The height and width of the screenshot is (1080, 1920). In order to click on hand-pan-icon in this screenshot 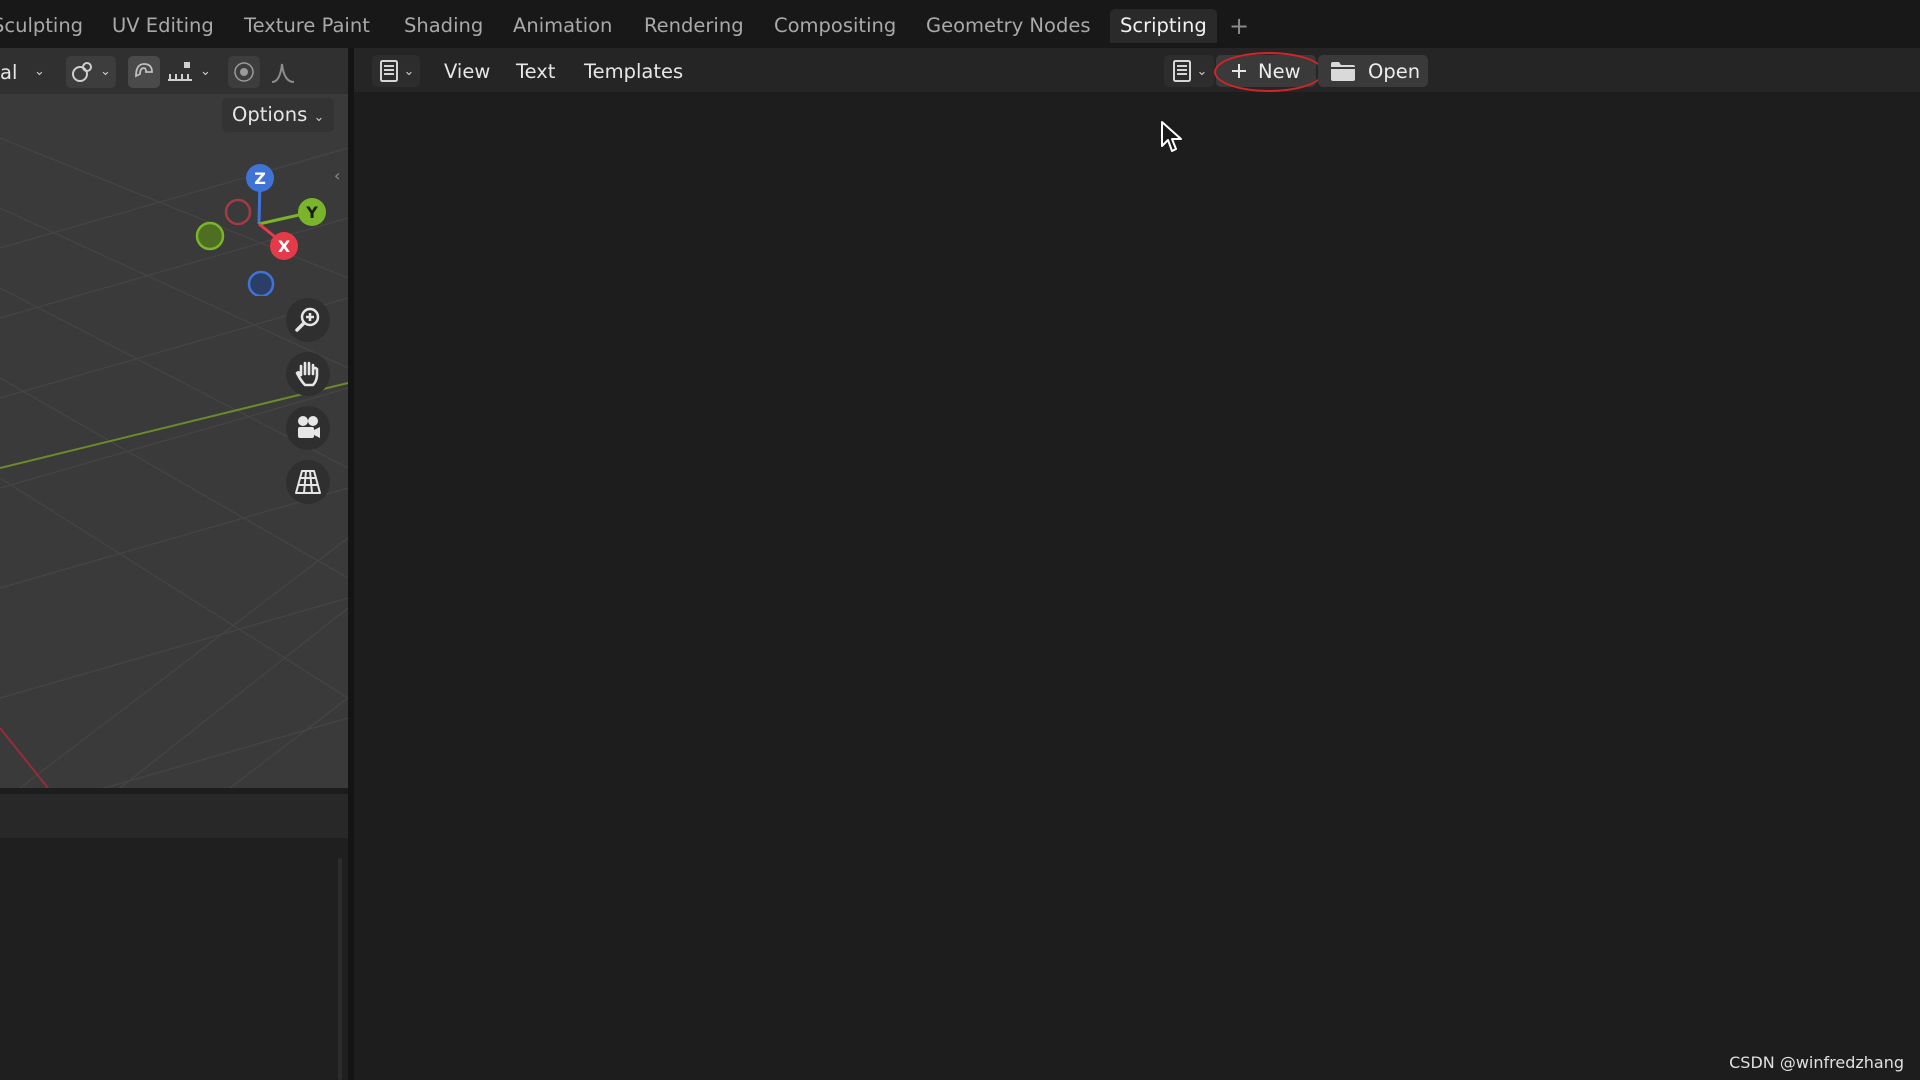, I will do `click(307, 374)`.